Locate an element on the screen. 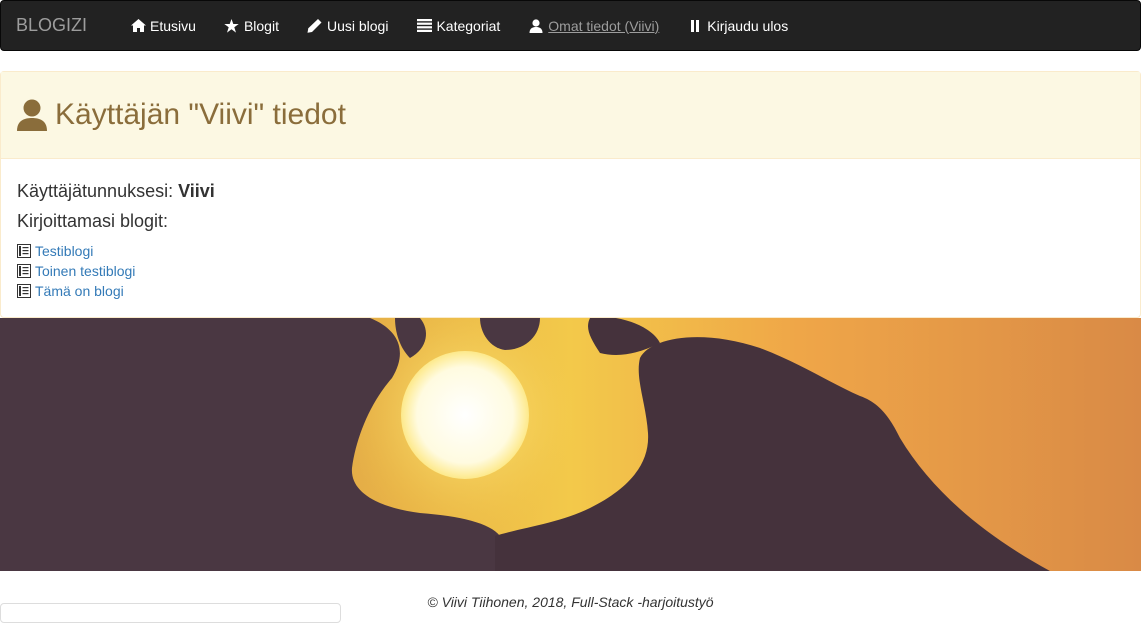  blog-link-toinen-testiblogi: Toinen testiblogi is located at coordinates (85, 271).